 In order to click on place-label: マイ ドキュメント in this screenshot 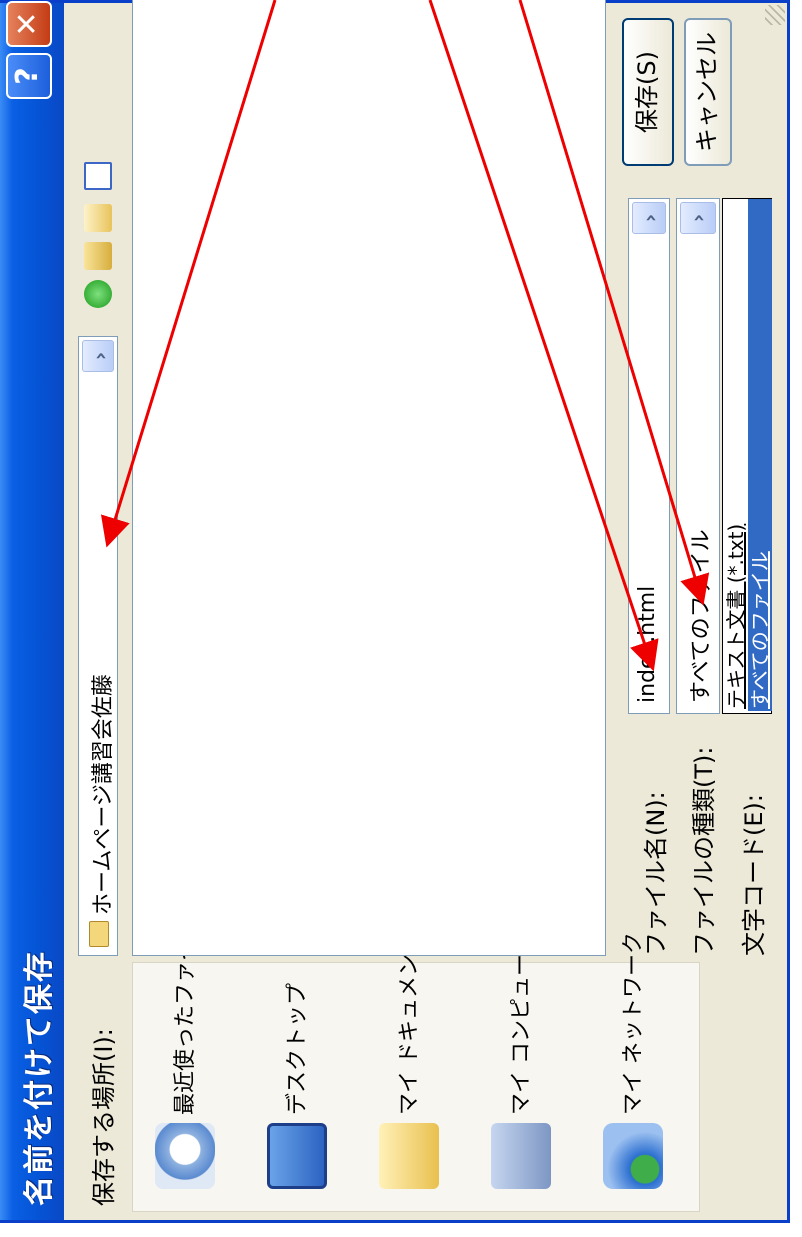, I will do `click(409, 1023)`.